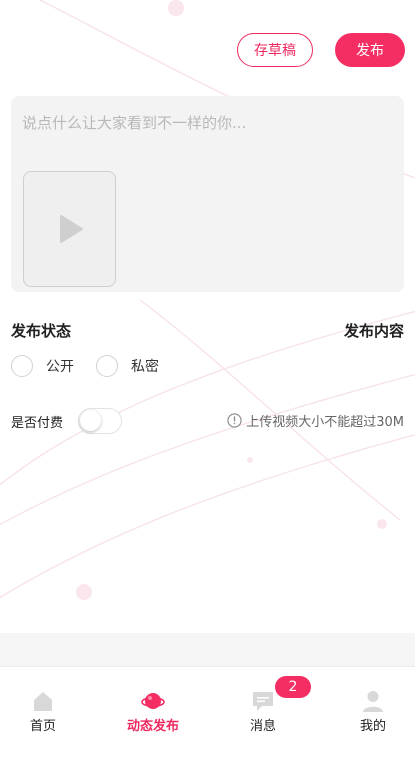 The height and width of the screenshot is (761, 415). I want to click on radio-circle-public, so click(22, 366).